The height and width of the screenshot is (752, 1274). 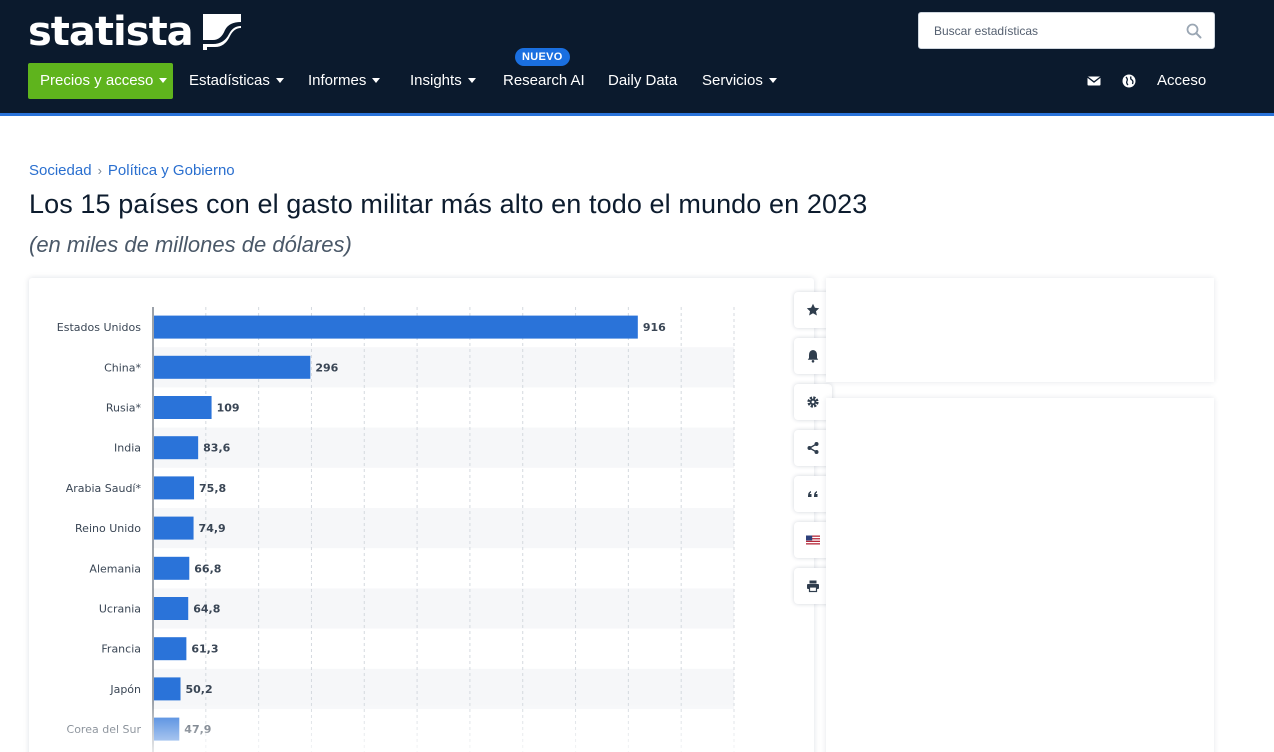 What do you see at coordinates (104, 488) in the screenshot?
I see `category-label: Arabia Saudí*` at bounding box center [104, 488].